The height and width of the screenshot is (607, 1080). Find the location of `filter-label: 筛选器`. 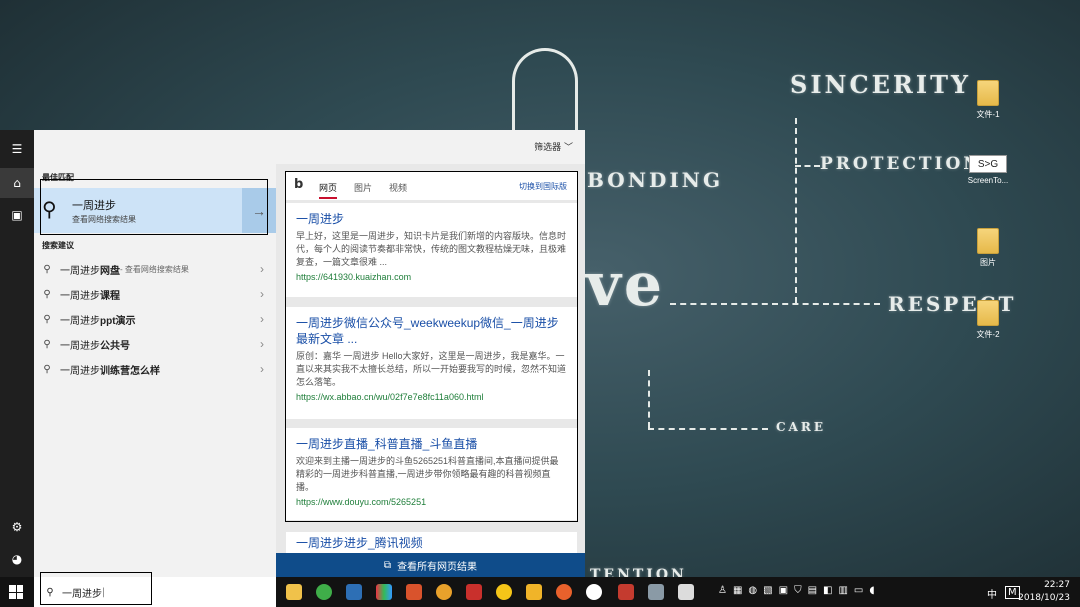

filter-label: 筛选器 is located at coordinates (548, 148).